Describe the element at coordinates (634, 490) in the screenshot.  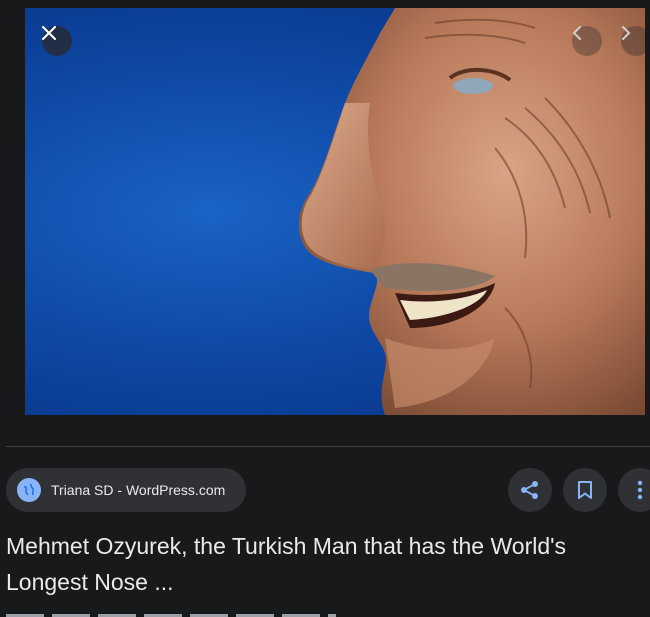
I see `more-options-button` at that location.